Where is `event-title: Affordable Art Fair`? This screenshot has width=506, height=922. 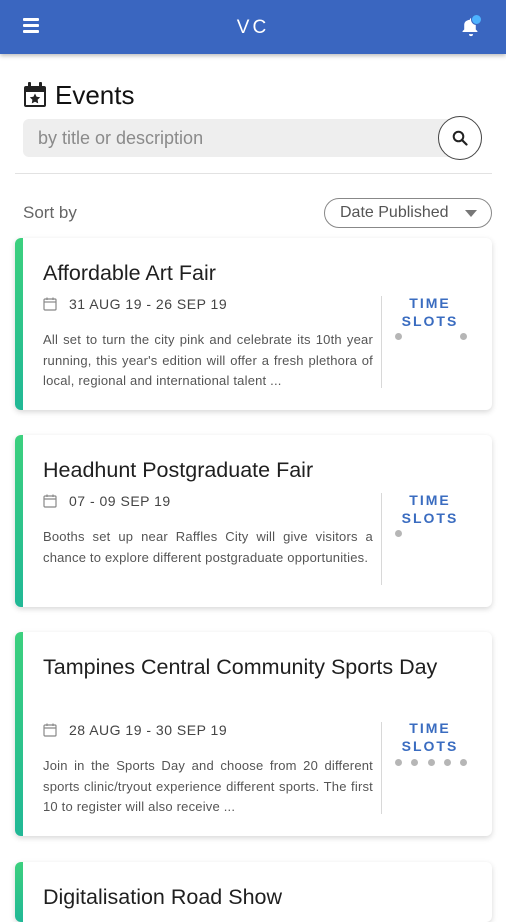
event-title: Affordable Art Fair is located at coordinates (129, 273).